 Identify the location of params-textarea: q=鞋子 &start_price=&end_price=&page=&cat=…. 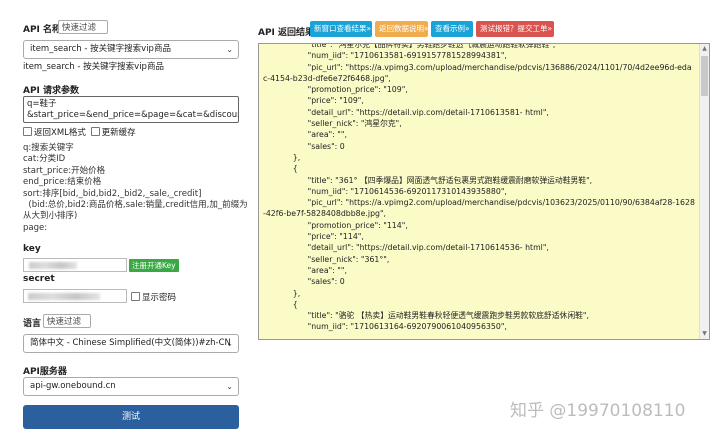
(131, 109).